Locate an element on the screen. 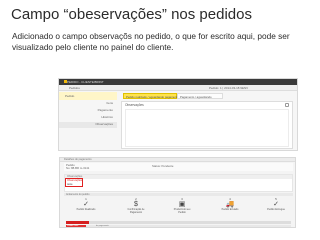 The image size is (320, 240). step-3-label: Produzindo seu Pedido is located at coordinates (182, 211).